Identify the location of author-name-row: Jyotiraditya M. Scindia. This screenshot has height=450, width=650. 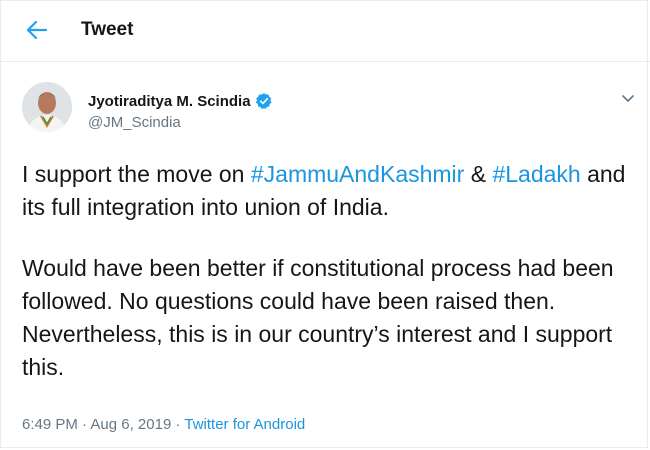
(180, 101).